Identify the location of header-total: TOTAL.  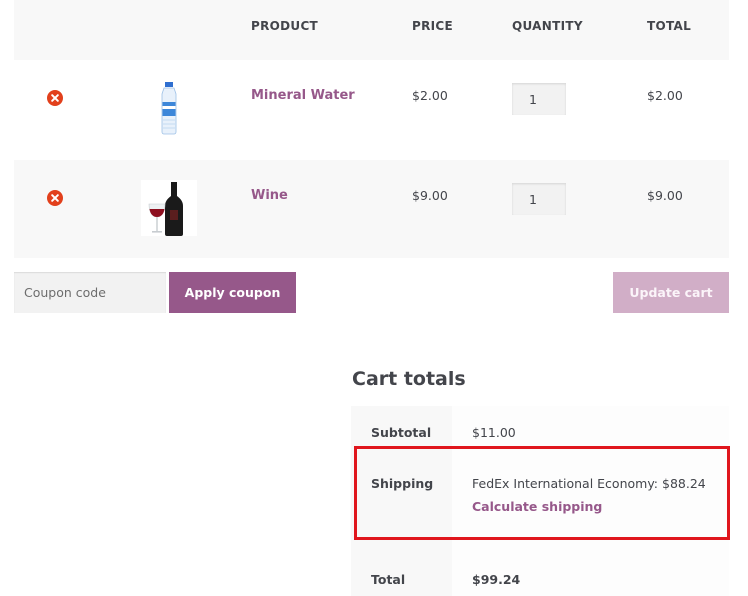
(669, 26).